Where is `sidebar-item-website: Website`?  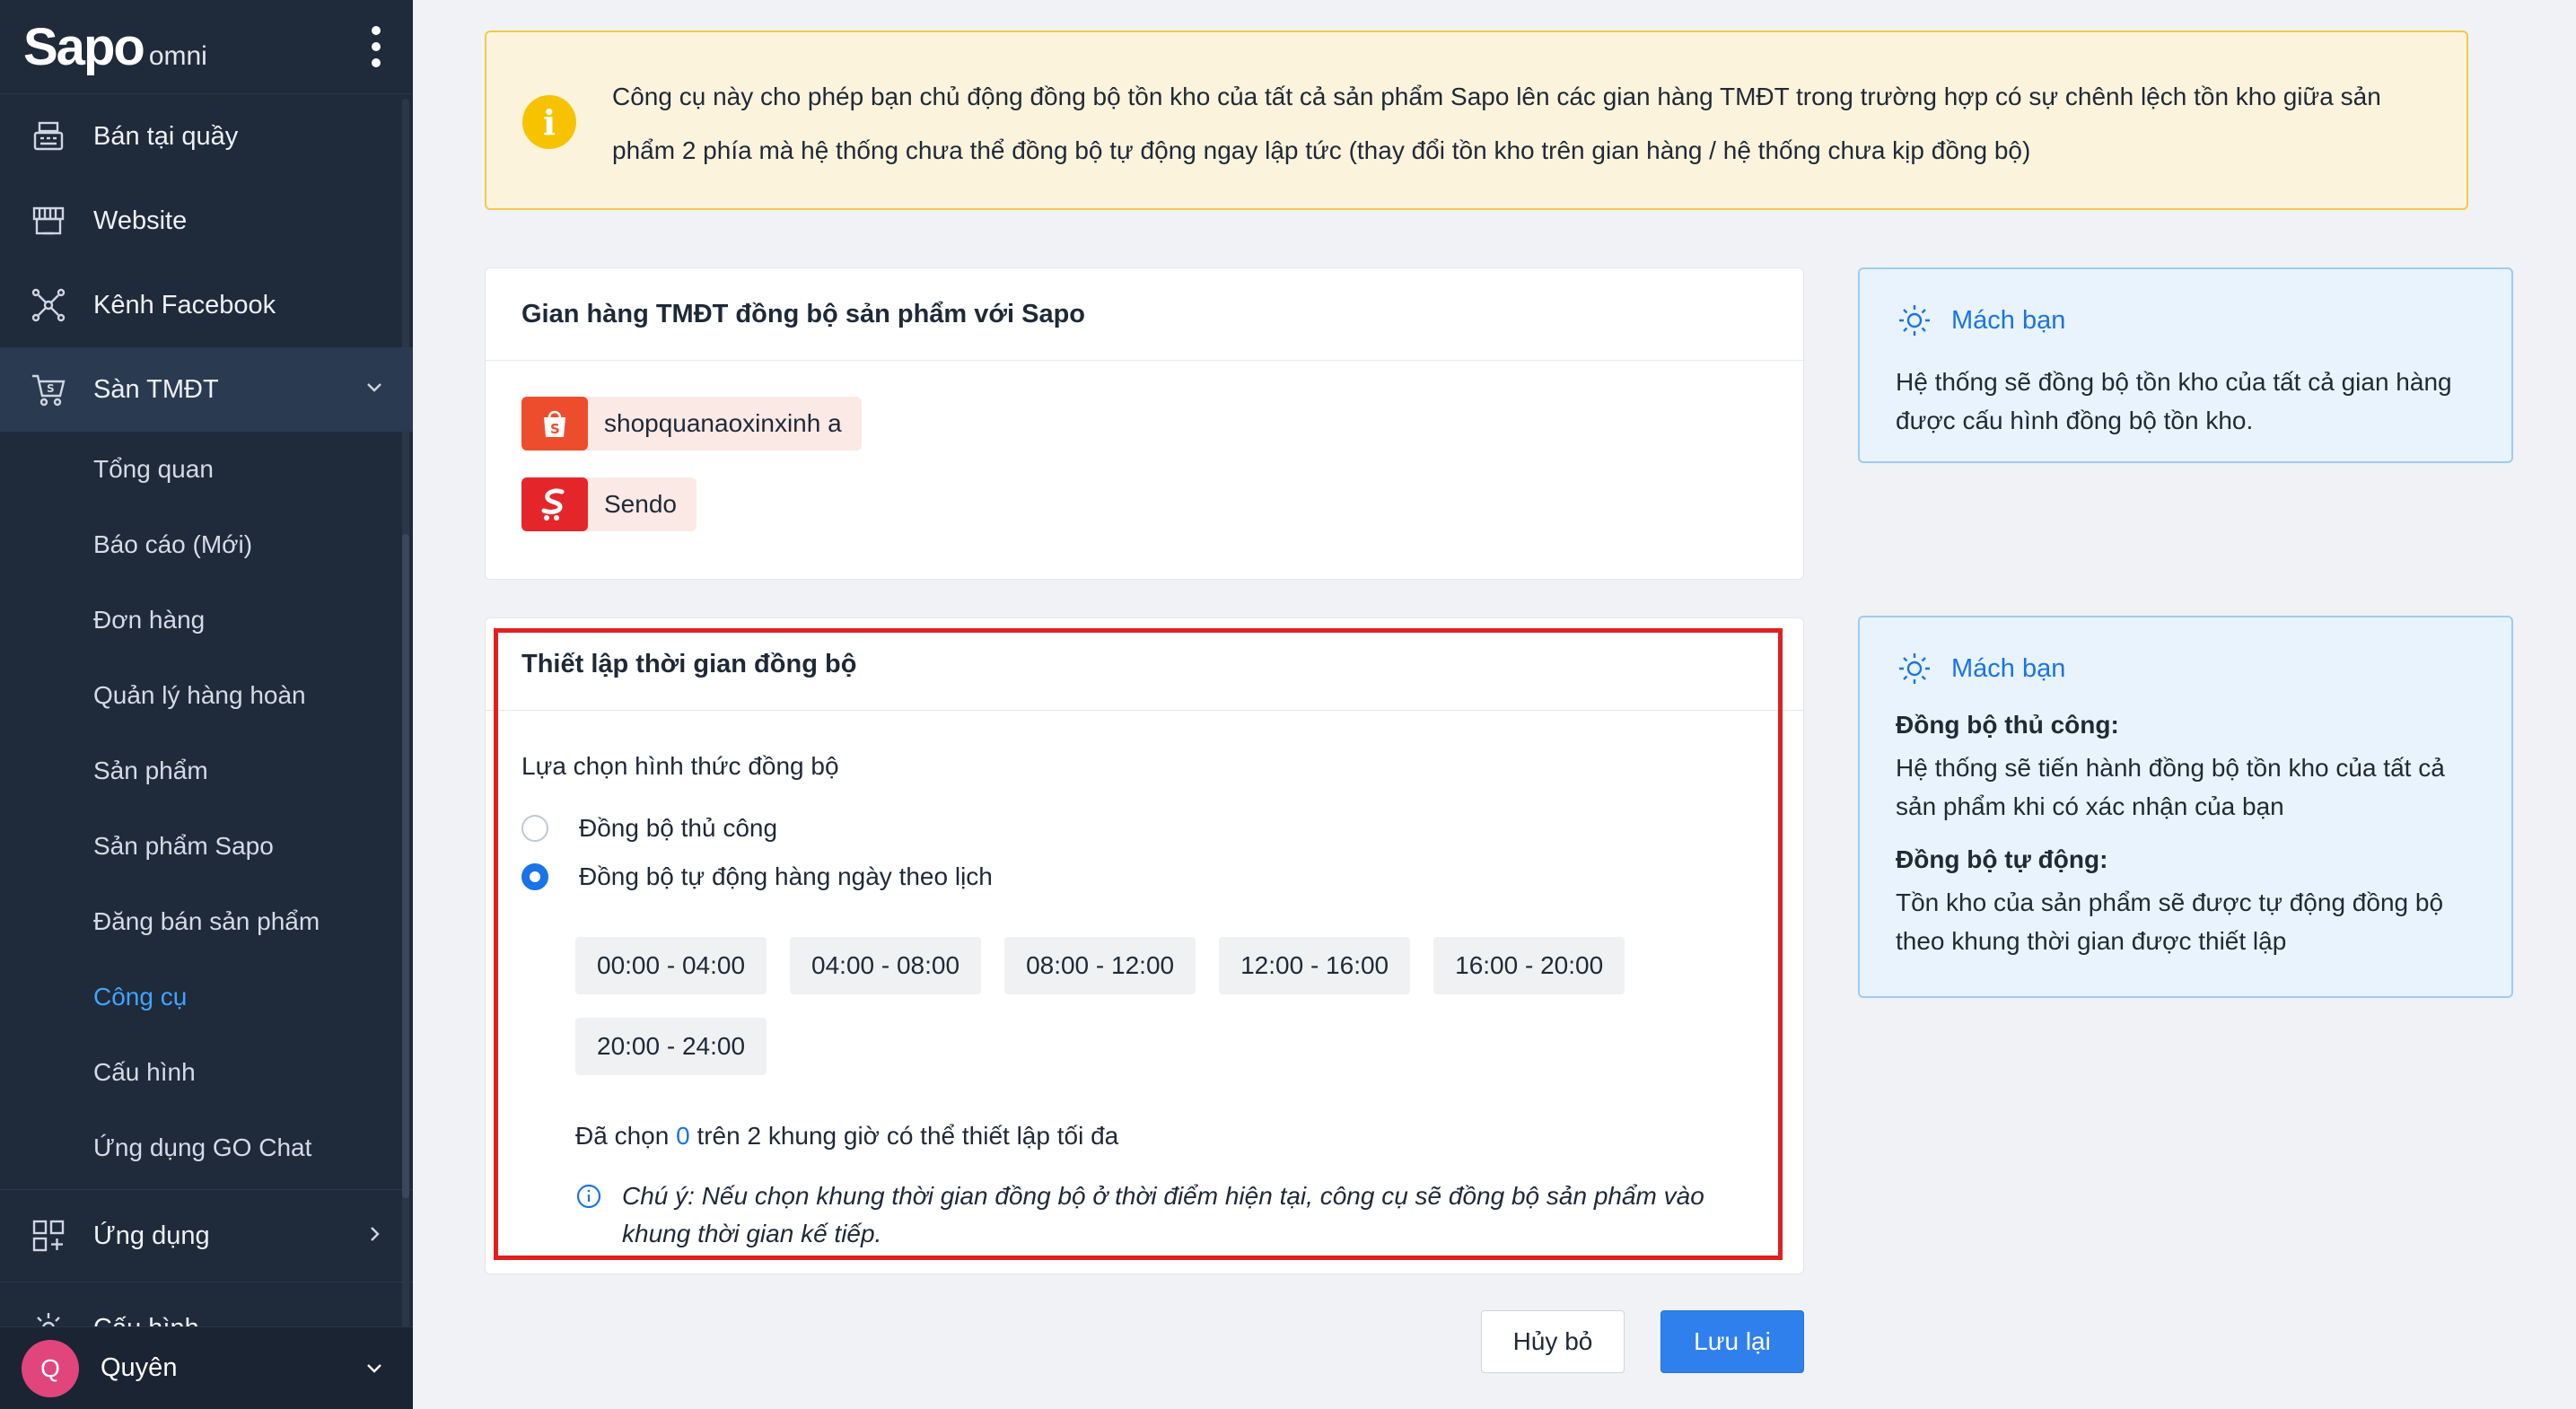
sidebar-item-website: Website is located at coordinates (206, 221).